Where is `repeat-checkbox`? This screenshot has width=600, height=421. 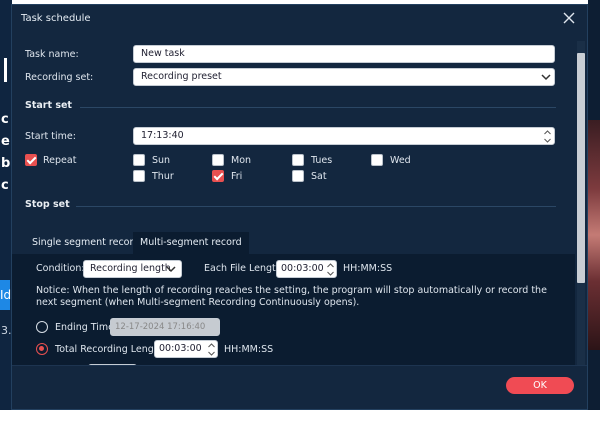
repeat-checkbox is located at coordinates (31, 160).